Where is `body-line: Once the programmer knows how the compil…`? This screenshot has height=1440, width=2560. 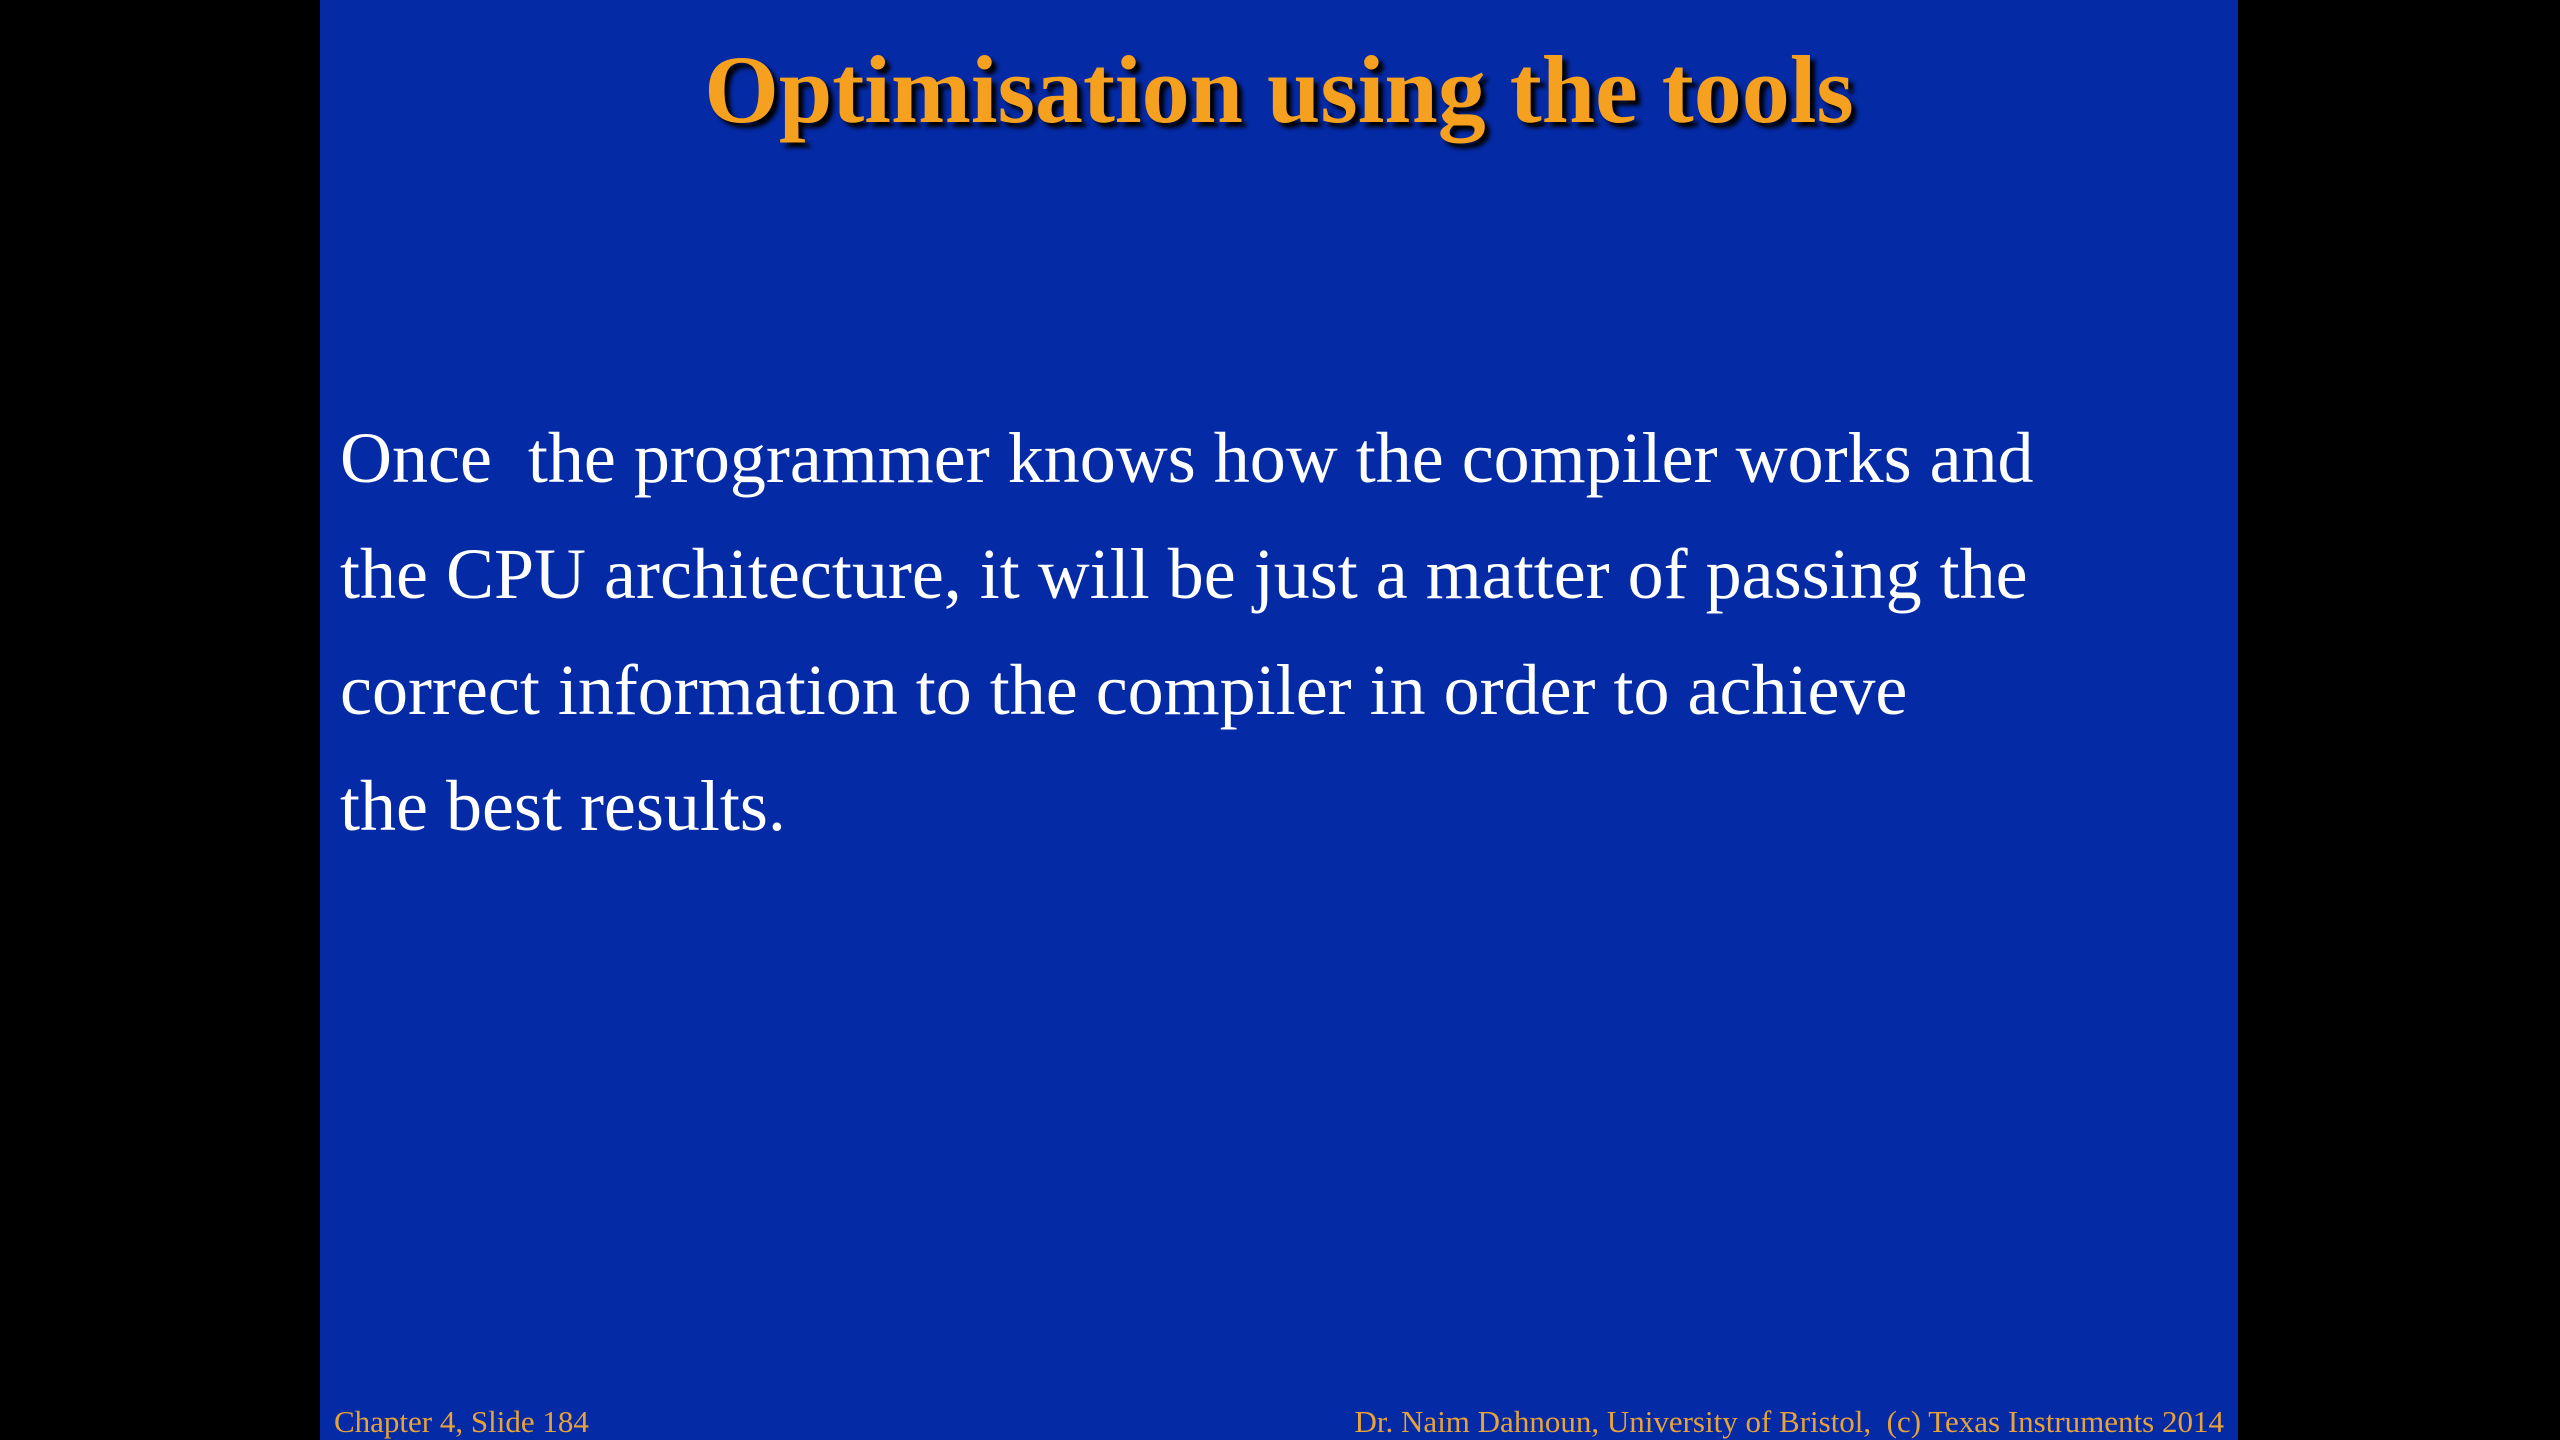
body-line: Once the programmer knows how the compil… is located at coordinates (1187, 458).